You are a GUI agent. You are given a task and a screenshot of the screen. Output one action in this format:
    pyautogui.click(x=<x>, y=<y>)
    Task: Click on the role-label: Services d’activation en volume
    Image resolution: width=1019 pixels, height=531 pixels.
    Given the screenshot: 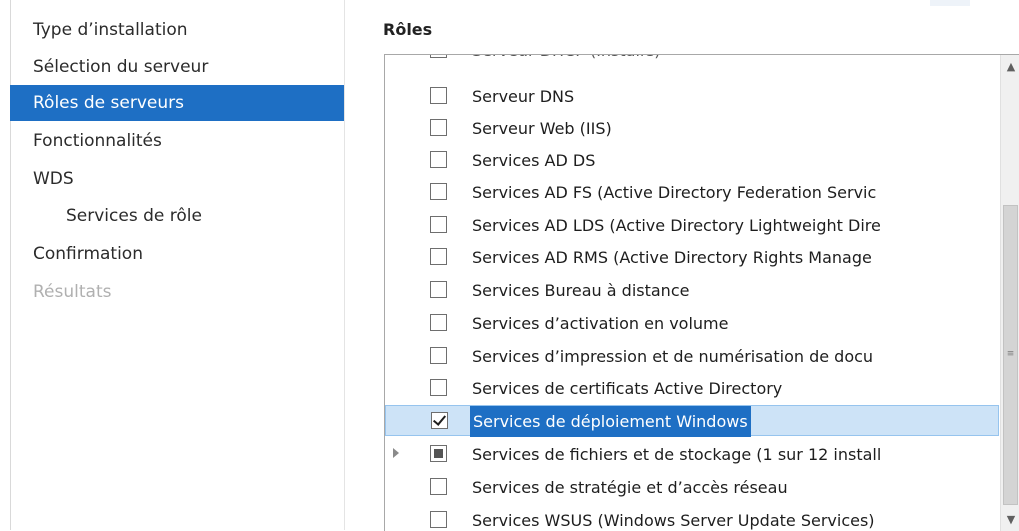 What is the action you would take?
    pyautogui.click(x=600, y=323)
    